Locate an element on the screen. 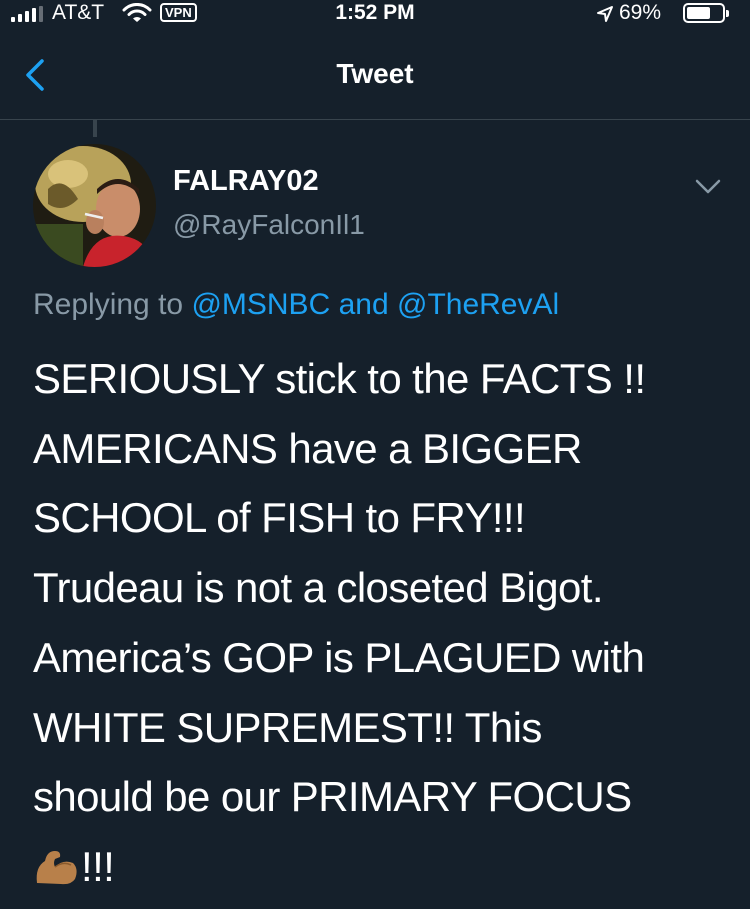 This screenshot has width=750, height=909. chevron-down-icon is located at coordinates (708, 187).